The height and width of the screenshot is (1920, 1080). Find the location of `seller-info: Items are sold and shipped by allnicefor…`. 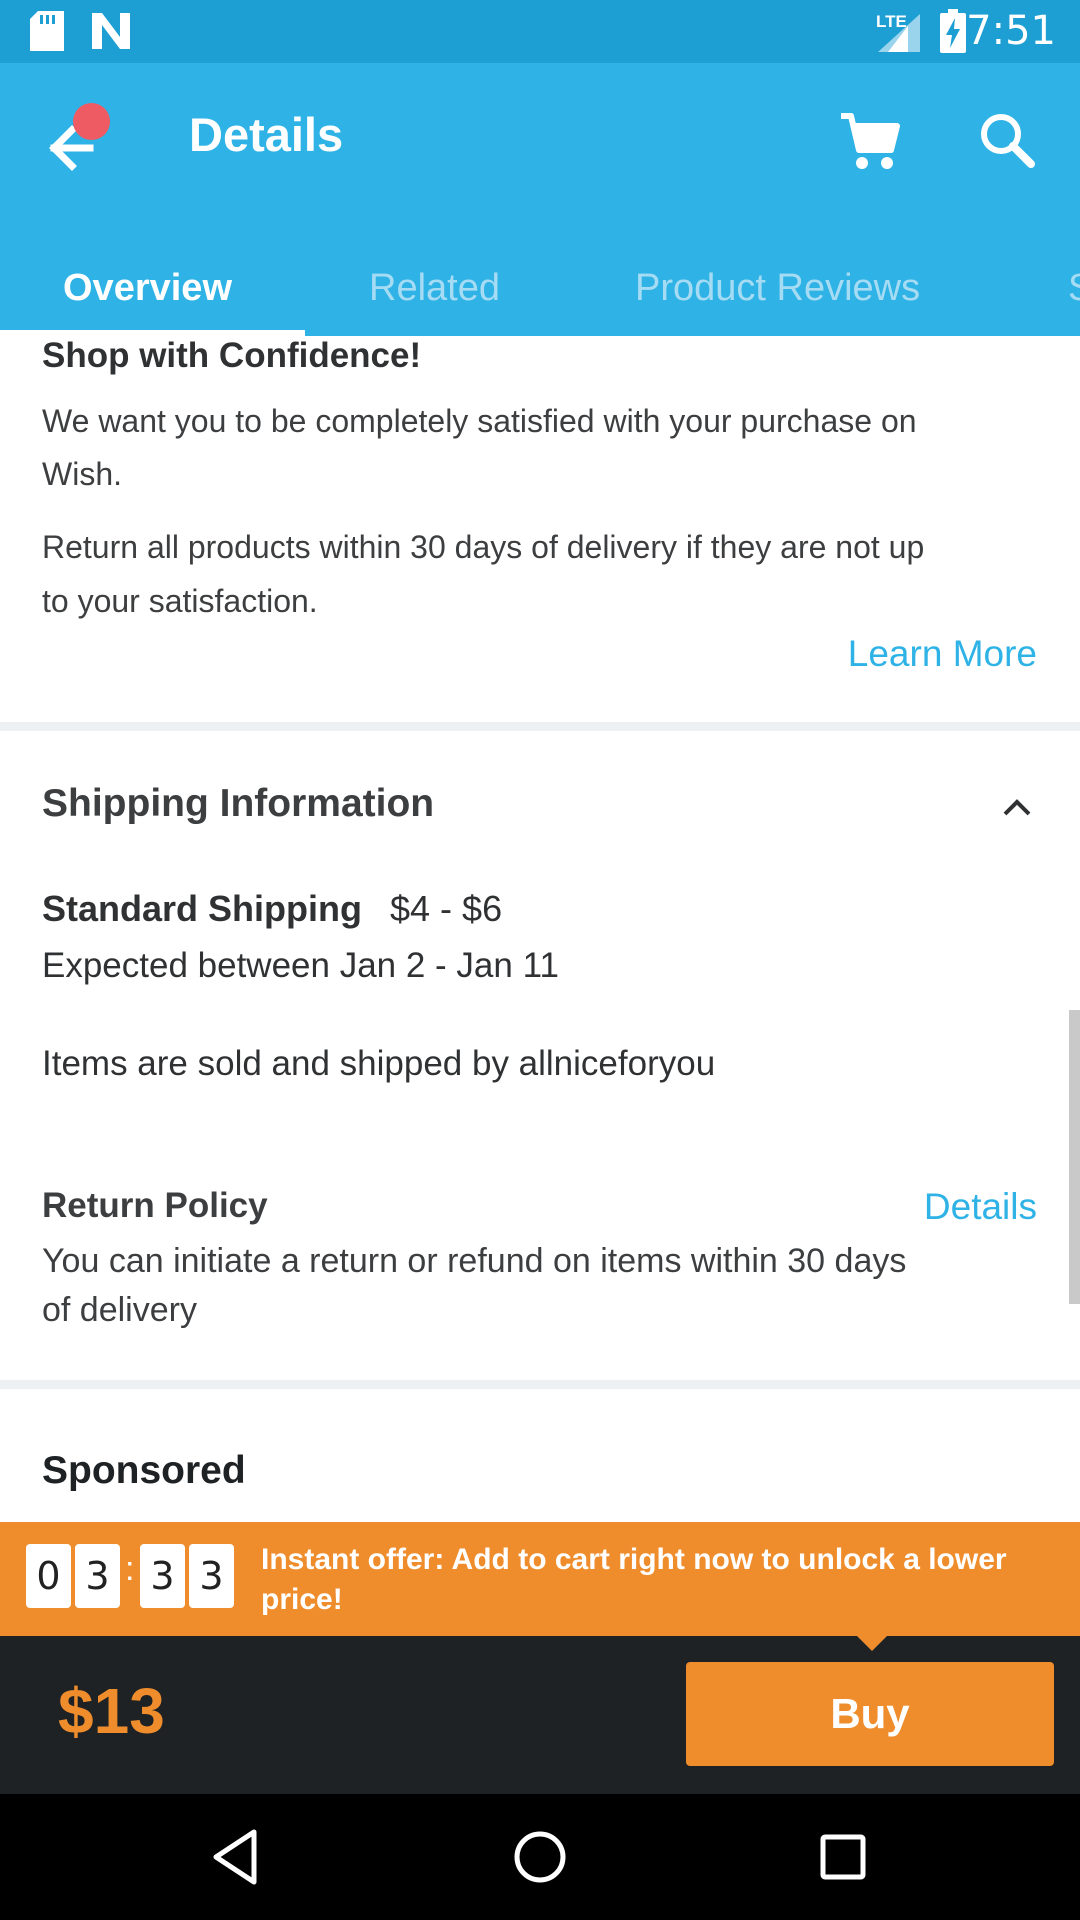

seller-info: Items are sold and shipped by allnicefor… is located at coordinates (379, 1063).